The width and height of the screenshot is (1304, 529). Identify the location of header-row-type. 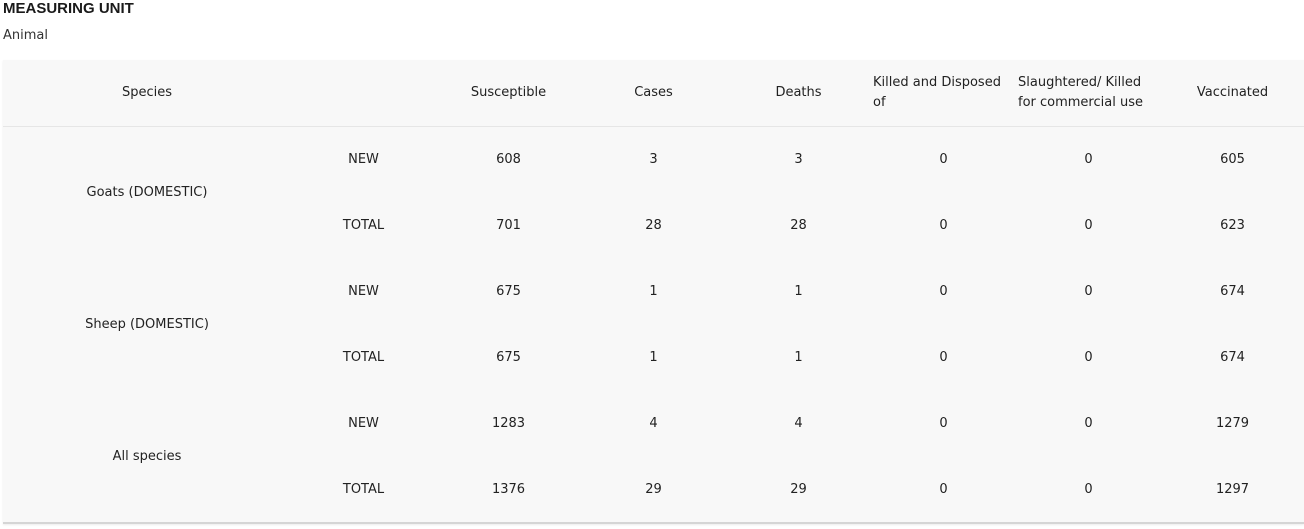
(363, 93).